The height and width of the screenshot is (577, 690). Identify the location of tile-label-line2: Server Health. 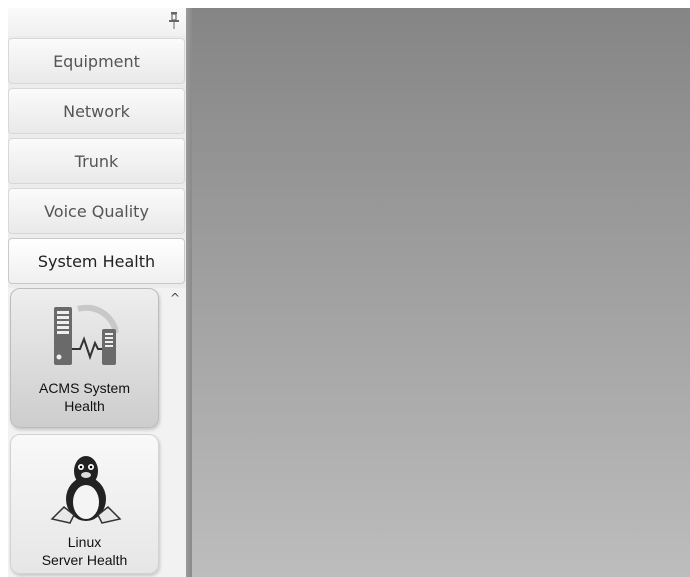
(84, 560).